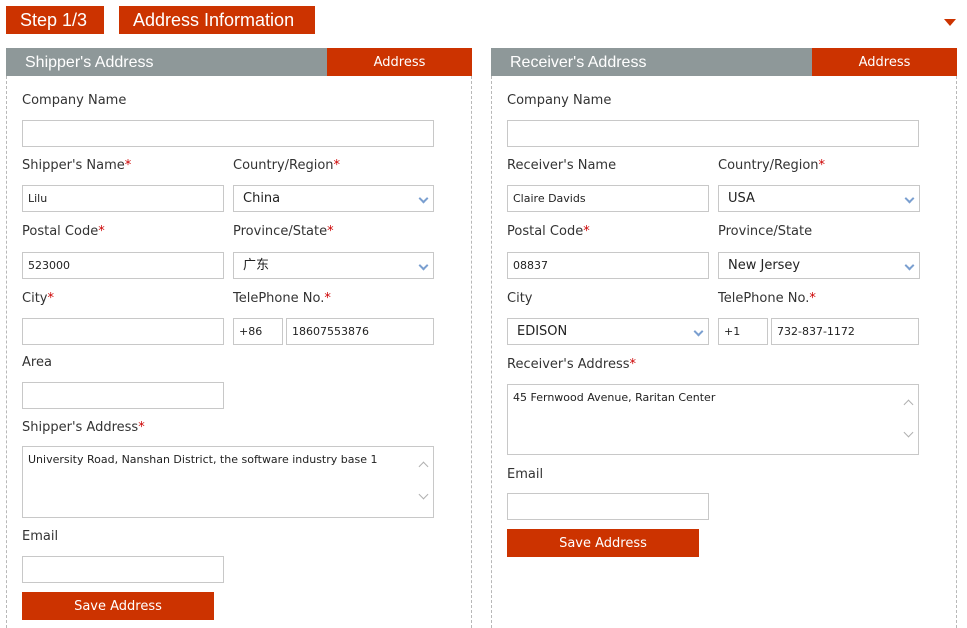 This screenshot has height=628, width=967. What do you see at coordinates (214, 20) in the screenshot?
I see `section-title: Address Information` at bounding box center [214, 20].